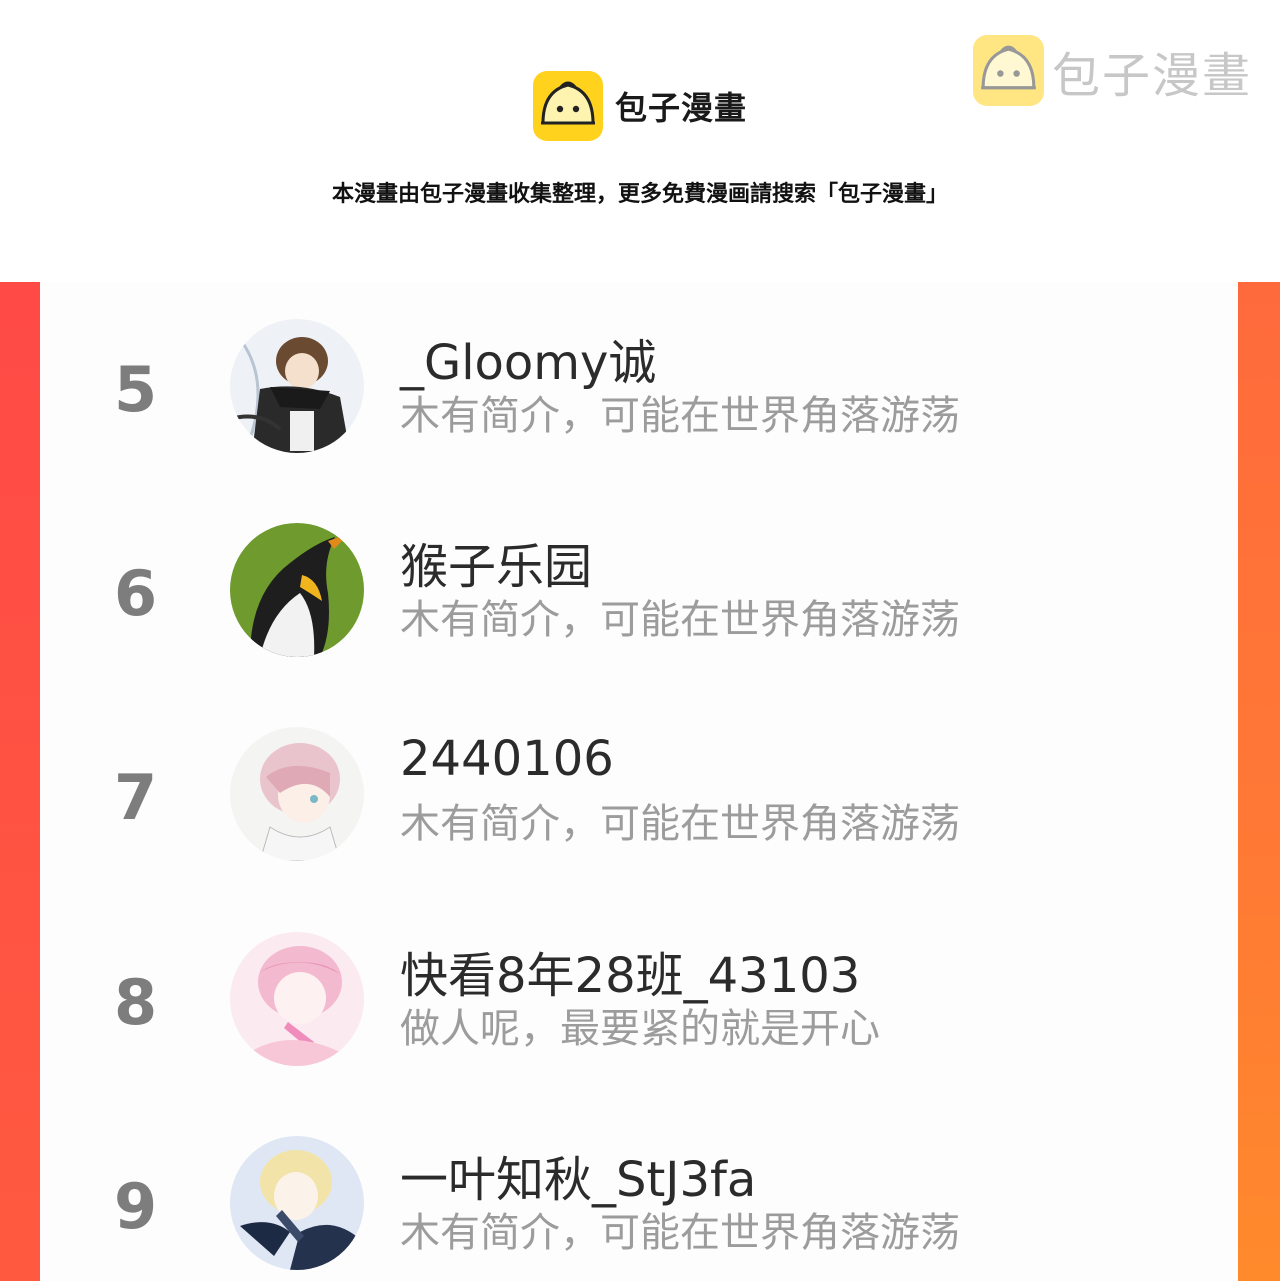  What do you see at coordinates (136, 797) in the screenshot?
I see `rank-number: 7` at bounding box center [136, 797].